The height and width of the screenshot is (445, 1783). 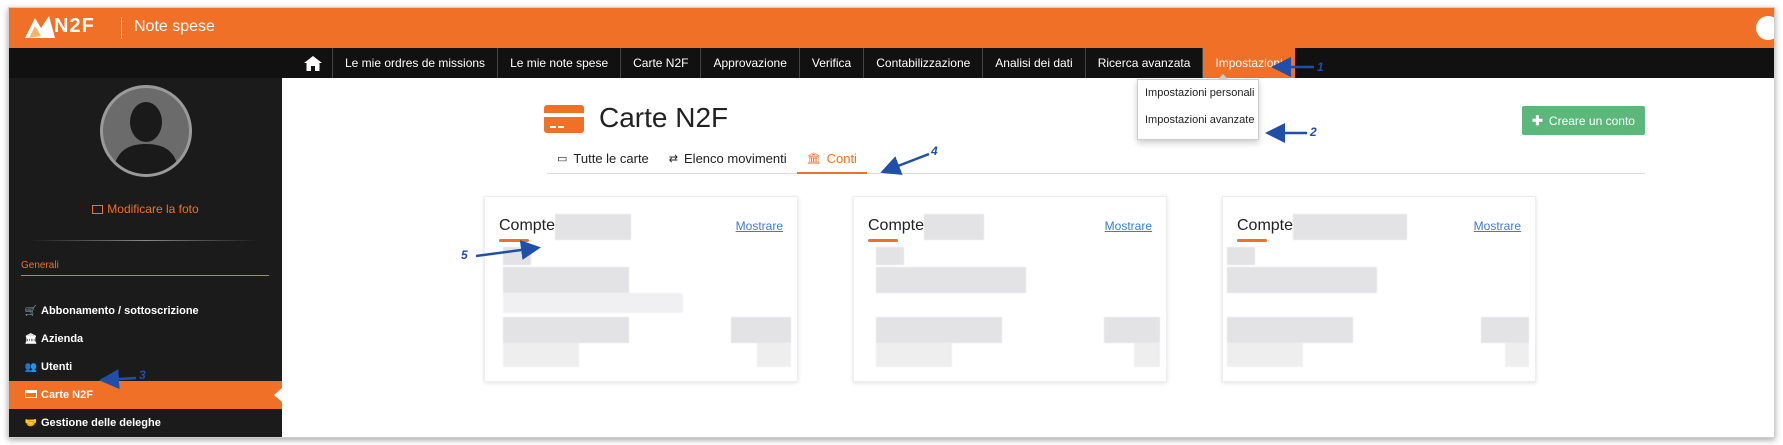 I want to click on annotation-number: 2, so click(x=1313, y=132).